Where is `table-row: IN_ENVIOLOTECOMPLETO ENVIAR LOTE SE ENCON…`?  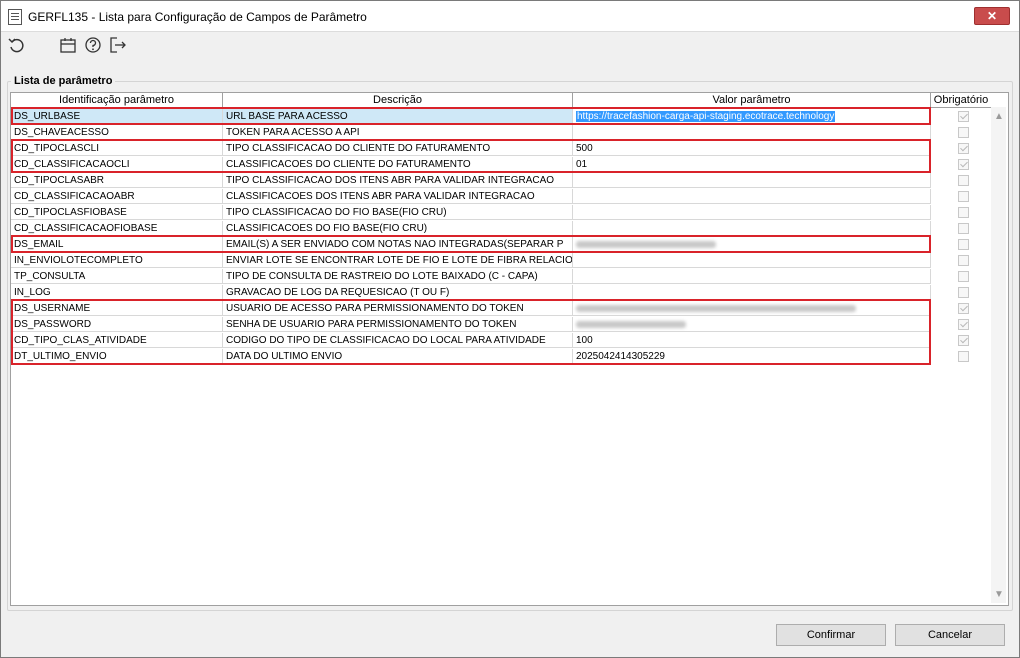
table-row: IN_ENVIOLOTECOMPLETO ENVIAR LOTE SE ENCON… is located at coordinates (490, 261).